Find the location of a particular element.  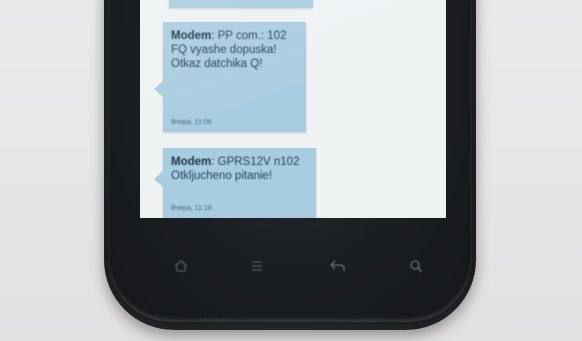

message-timestamp: Вчера, 11:06 is located at coordinates (191, 122).